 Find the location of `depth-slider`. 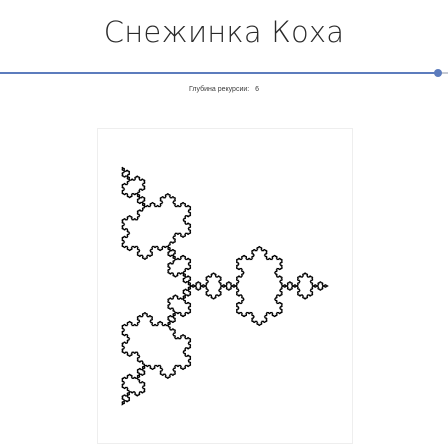

depth-slider is located at coordinates (224, 73).